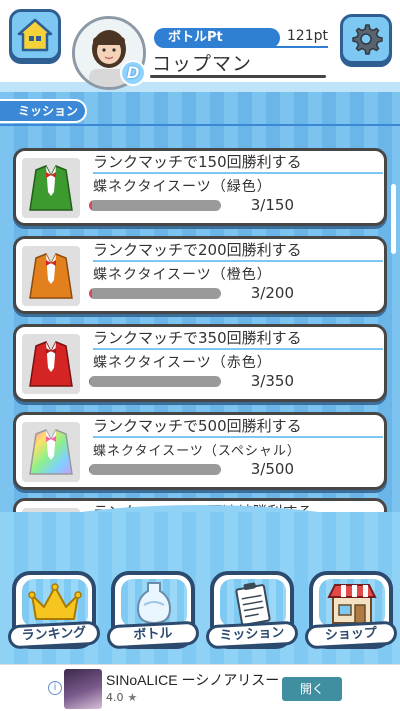 This screenshot has width=400, height=711. Describe the element at coordinates (217, 38) in the screenshot. I see `points-label: ボトルPt` at that location.